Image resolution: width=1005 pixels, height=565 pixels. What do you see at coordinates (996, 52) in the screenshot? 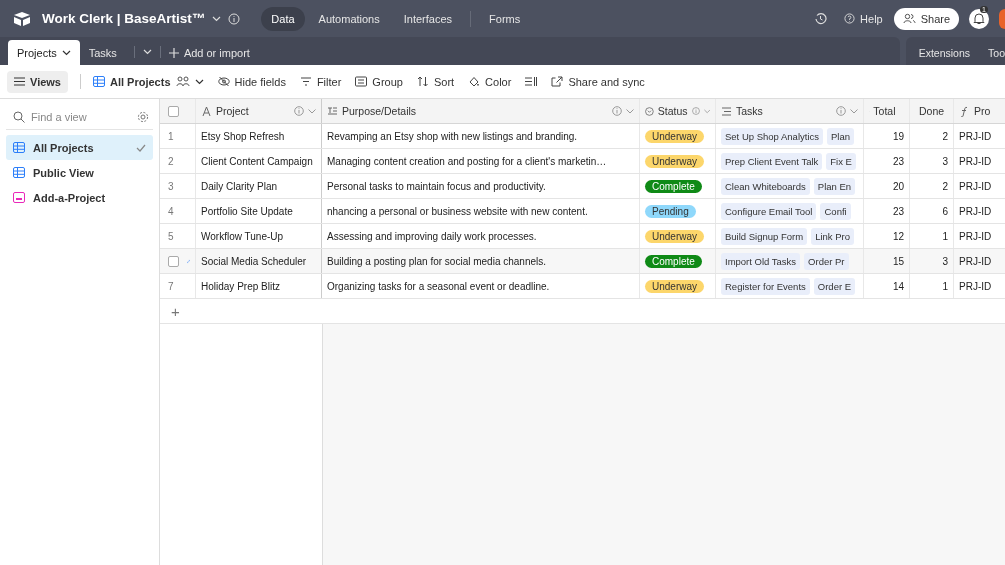
I see `tools-button: Too` at bounding box center [996, 52].